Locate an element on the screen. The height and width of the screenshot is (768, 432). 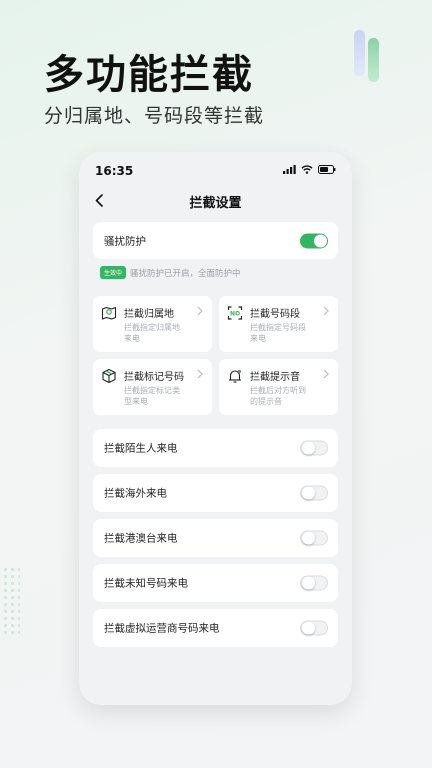
protection-row: 骚扰防护 is located at coordinates (215, 240).